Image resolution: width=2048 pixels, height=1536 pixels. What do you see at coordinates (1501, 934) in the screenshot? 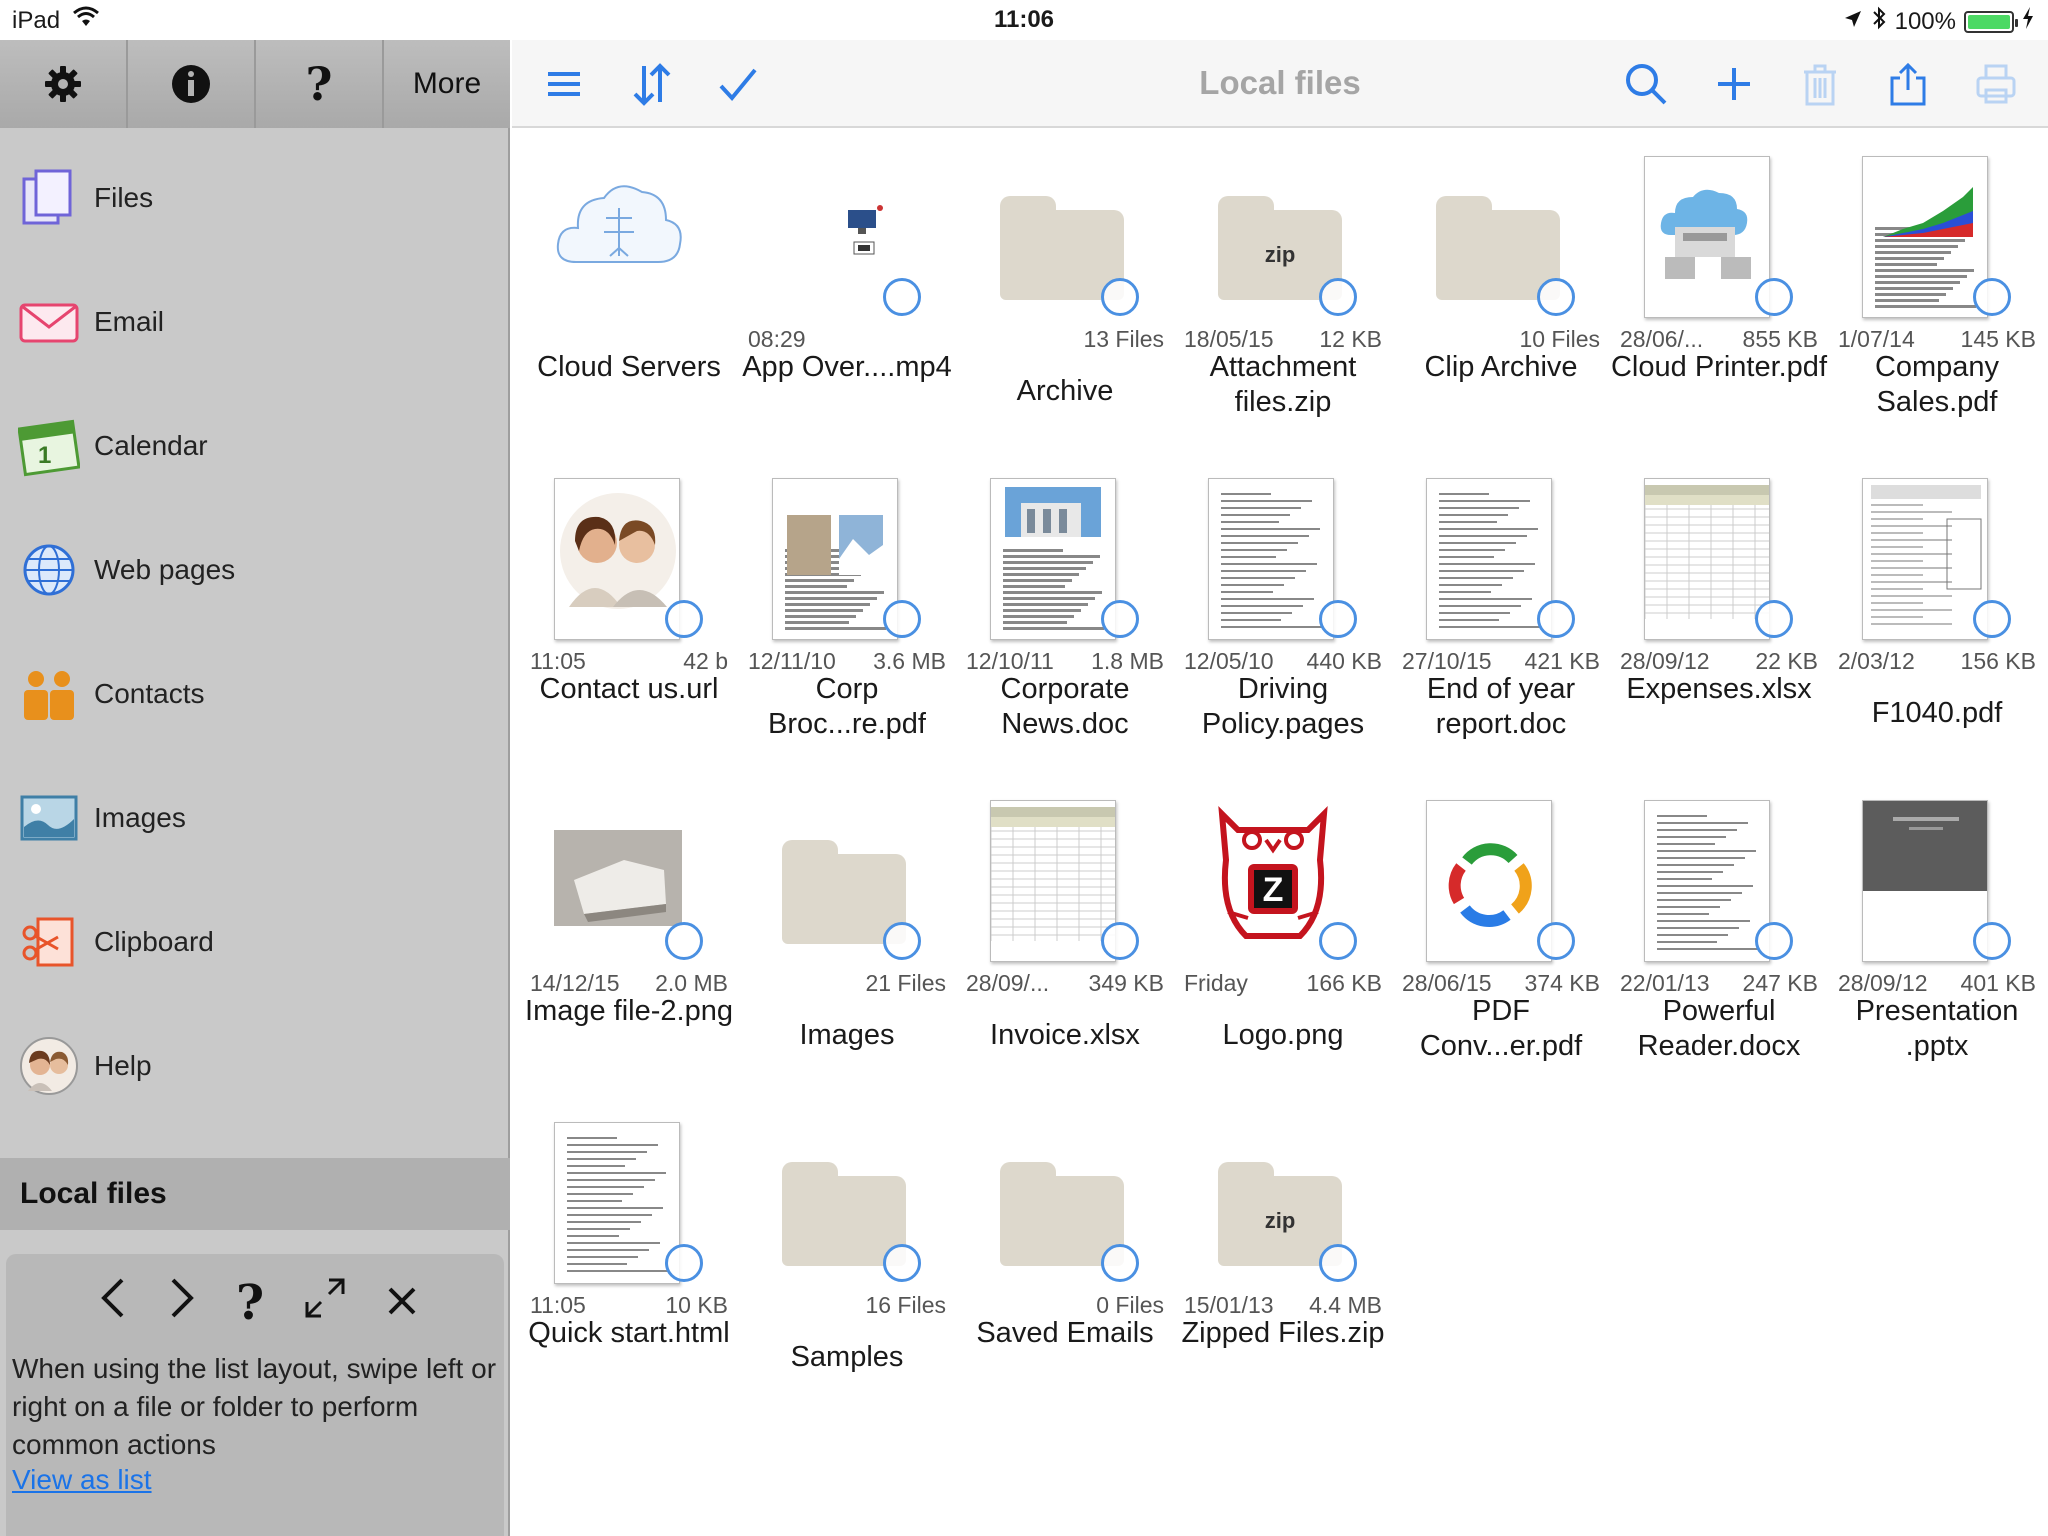
I see `file-tile: 28/06/15 374 KB PDF Conv...er.pdf` at bounding box center [1501, 934].